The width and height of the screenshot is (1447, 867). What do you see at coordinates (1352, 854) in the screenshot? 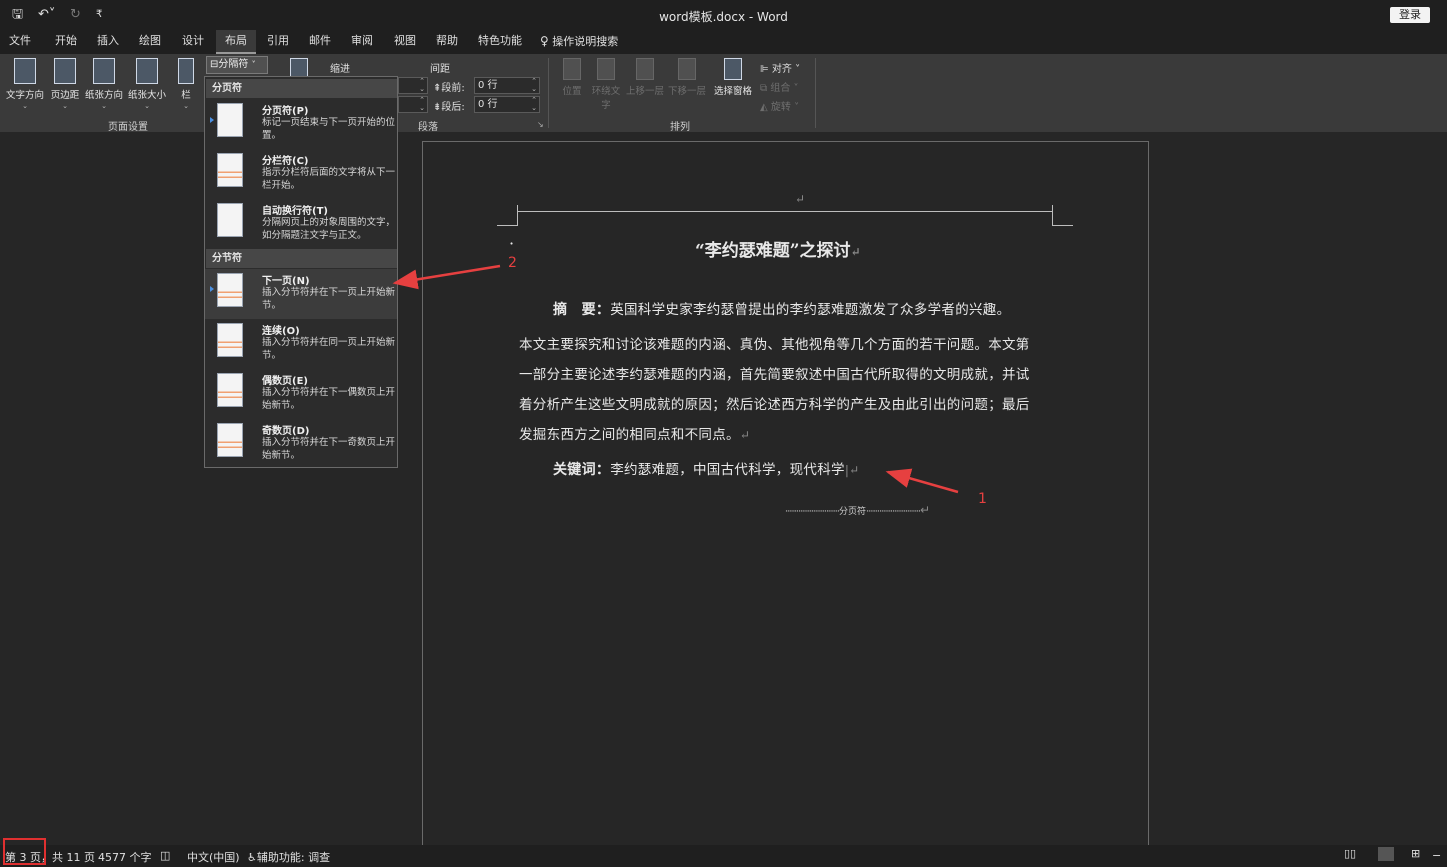
I see `read-mode-icon: ▯▯` at bounding box center [1352, 854].